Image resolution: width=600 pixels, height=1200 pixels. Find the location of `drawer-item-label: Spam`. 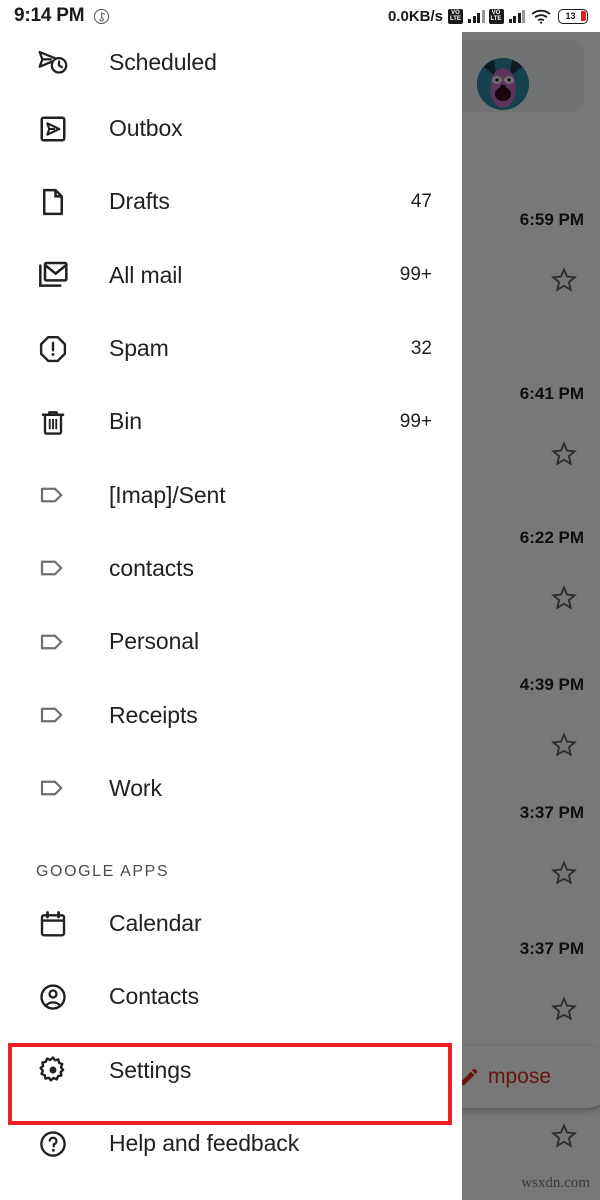

drawer-item-label: Spam is located at coordinates (139, 348).